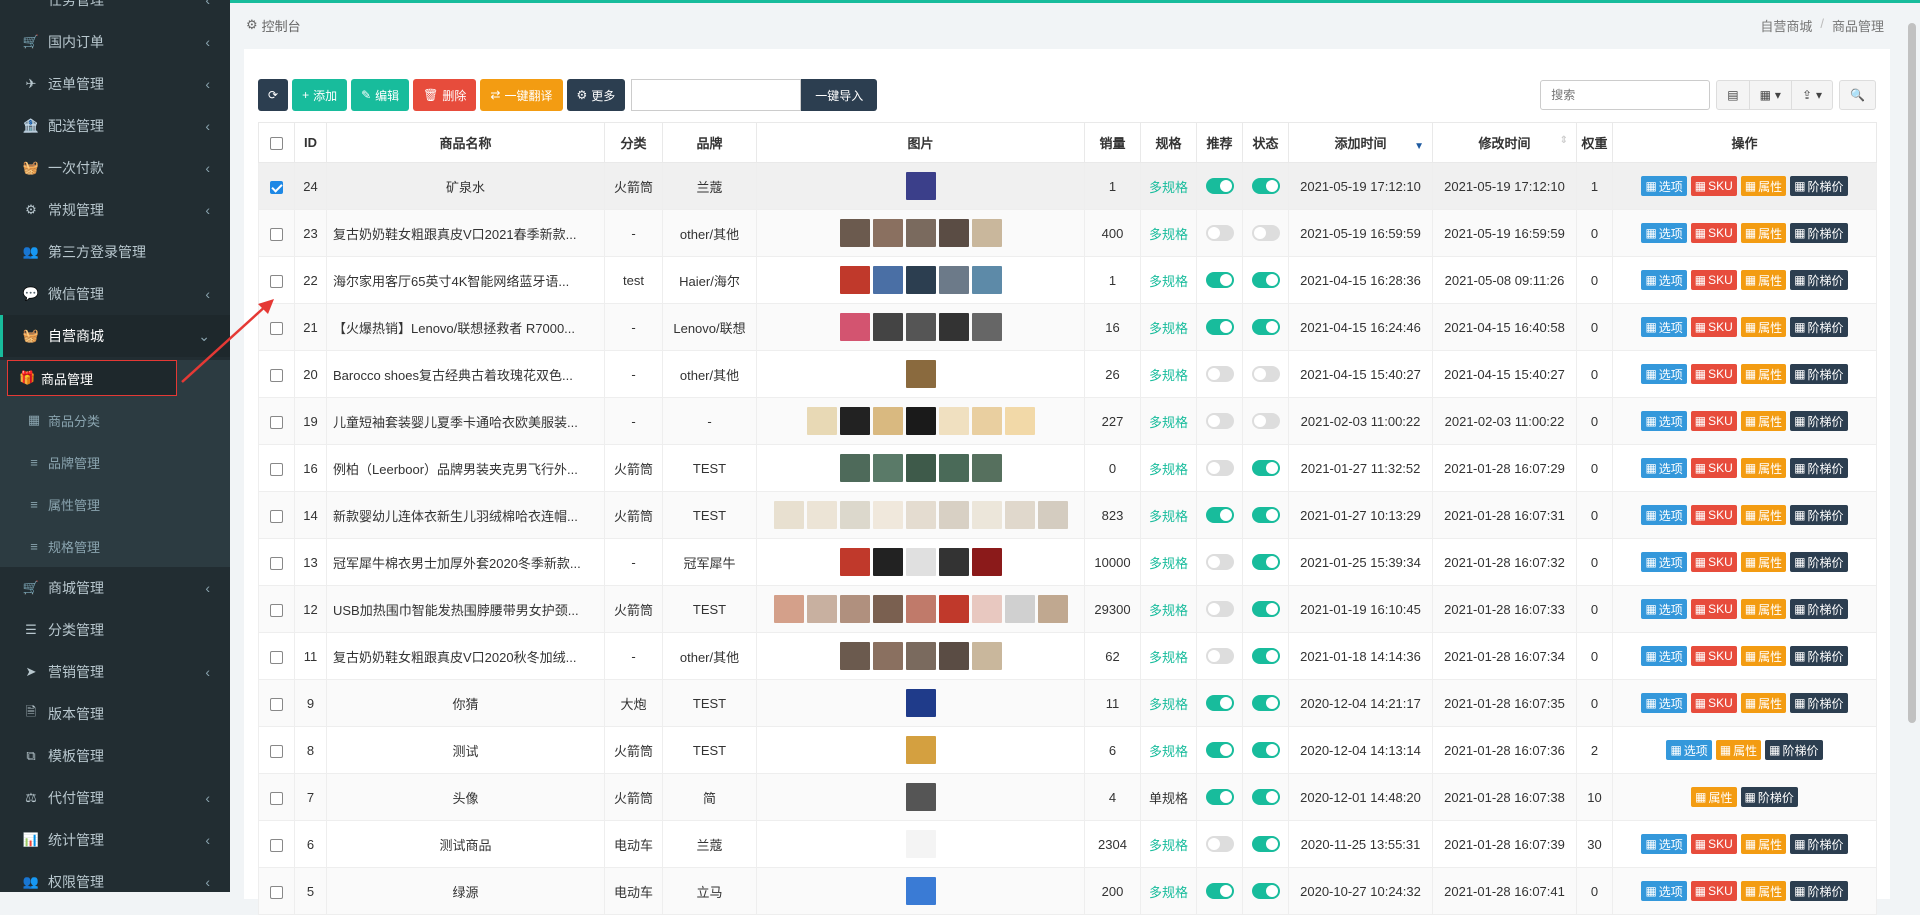 This screenshot has width=1920, height=915. Describe the element at coordinates (276, 144) in the screenshot. I see `select-all-checkbox` at that location.